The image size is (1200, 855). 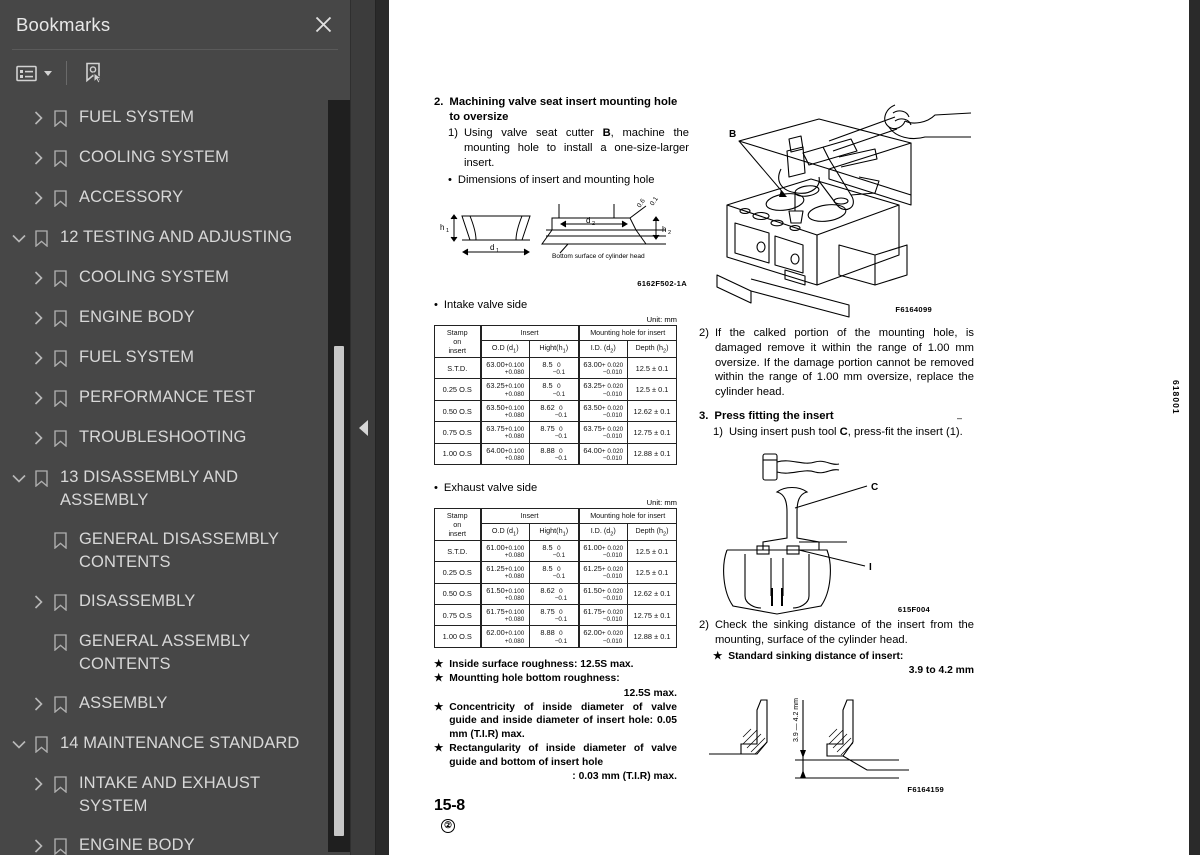 What do you see at coordinates (870, 567) in the screenshot?
I see `svg-text: I` at bounding box center [870, 567].